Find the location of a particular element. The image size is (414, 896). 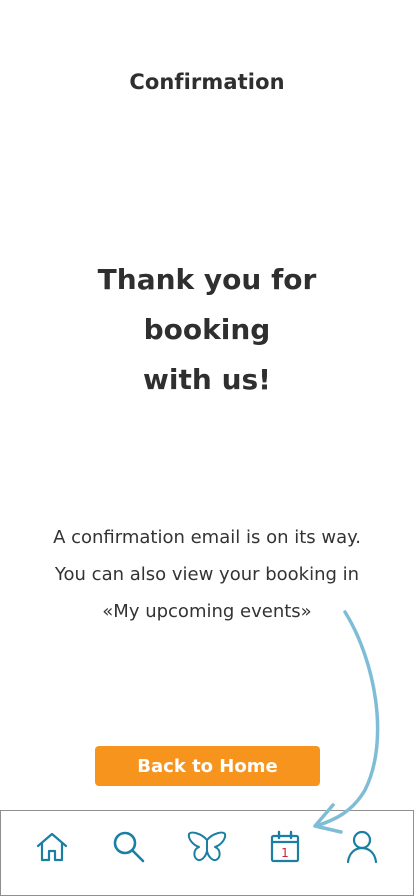

info-line: You can also view your booking in is located at coordinates (207, 574).